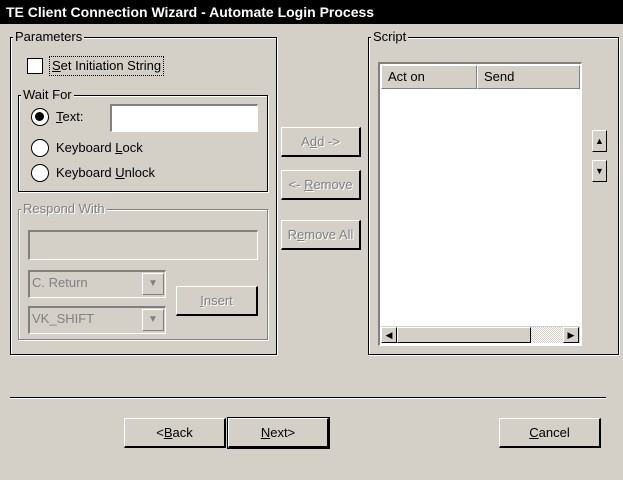 Image resolution: width=623 pixels, height=480 pixels. I want to click on column-header-act-on: Act on, so click(429, 77).